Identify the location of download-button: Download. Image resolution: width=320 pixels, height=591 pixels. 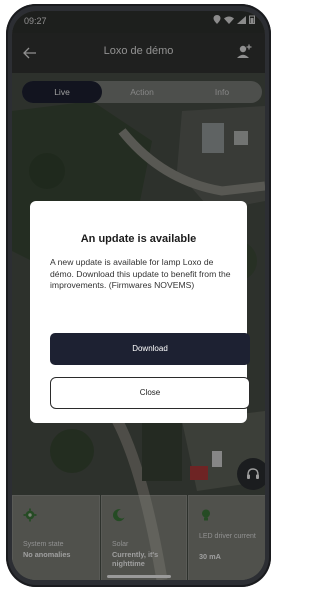
(150, 349).